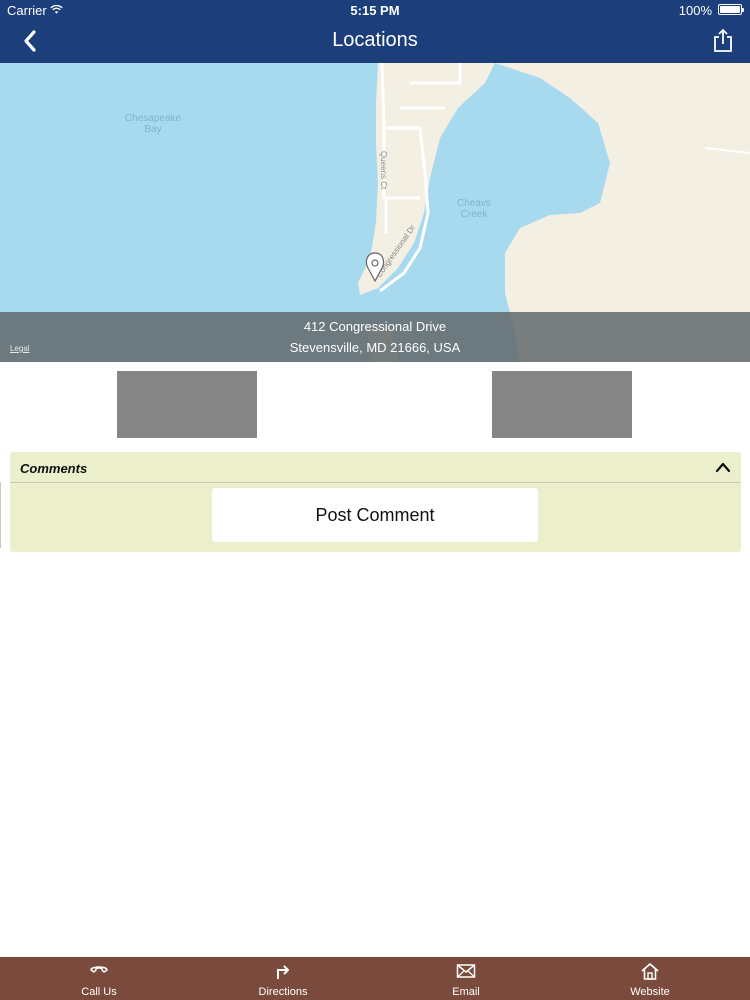  Describe the element at coordinates (383, 170) in the screenshot. I see `map-label-street-queens: Queens Ct` at that location.